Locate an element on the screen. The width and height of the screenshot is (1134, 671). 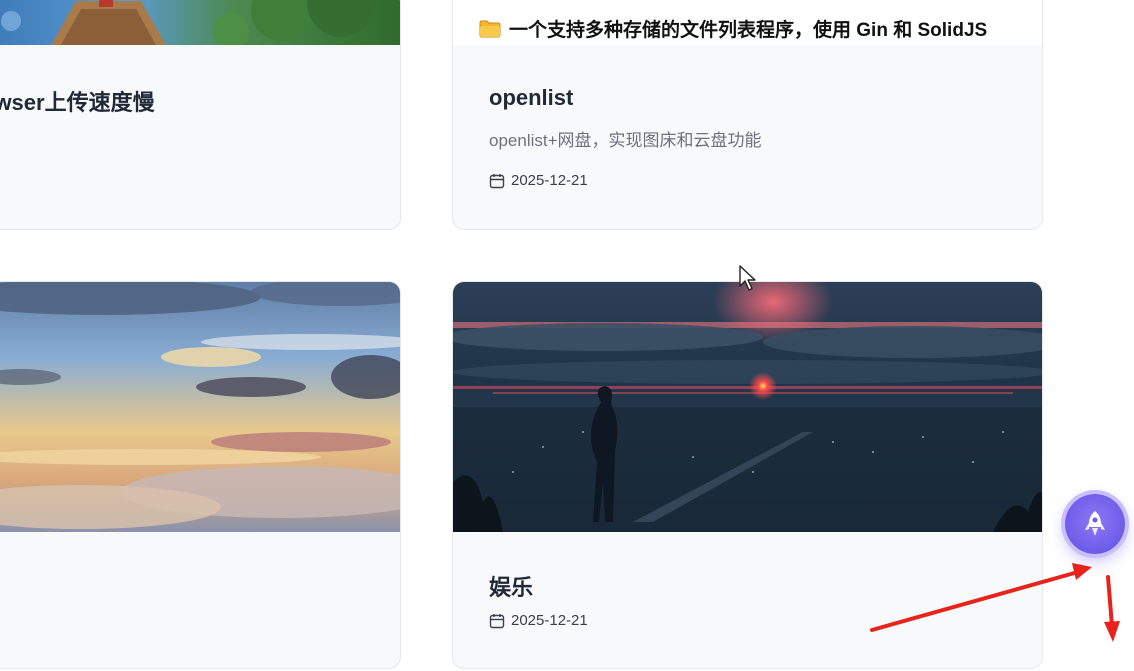
rocket-icon is located at coordinates (1095, 523).